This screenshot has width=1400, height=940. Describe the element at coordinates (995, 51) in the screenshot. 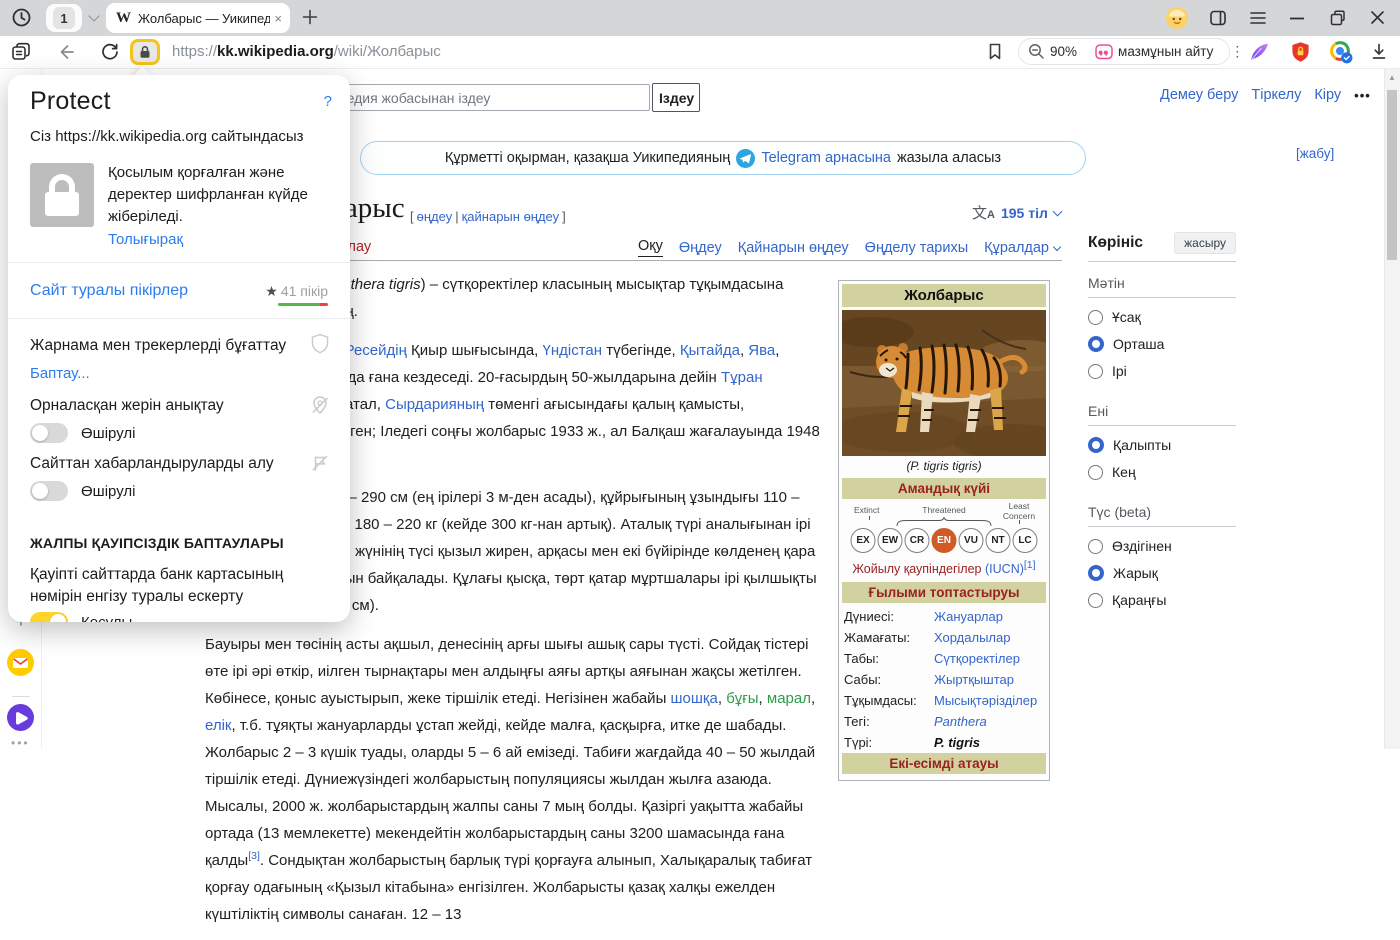

I see `bookmark-flag-icon` at that location.